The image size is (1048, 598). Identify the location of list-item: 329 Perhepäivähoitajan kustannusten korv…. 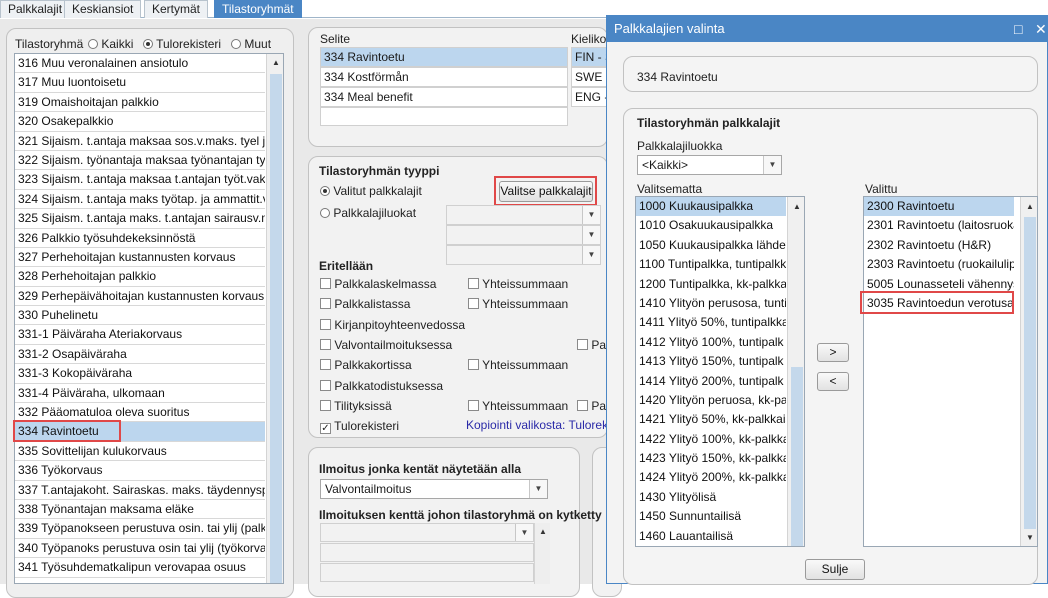
(140, 297).